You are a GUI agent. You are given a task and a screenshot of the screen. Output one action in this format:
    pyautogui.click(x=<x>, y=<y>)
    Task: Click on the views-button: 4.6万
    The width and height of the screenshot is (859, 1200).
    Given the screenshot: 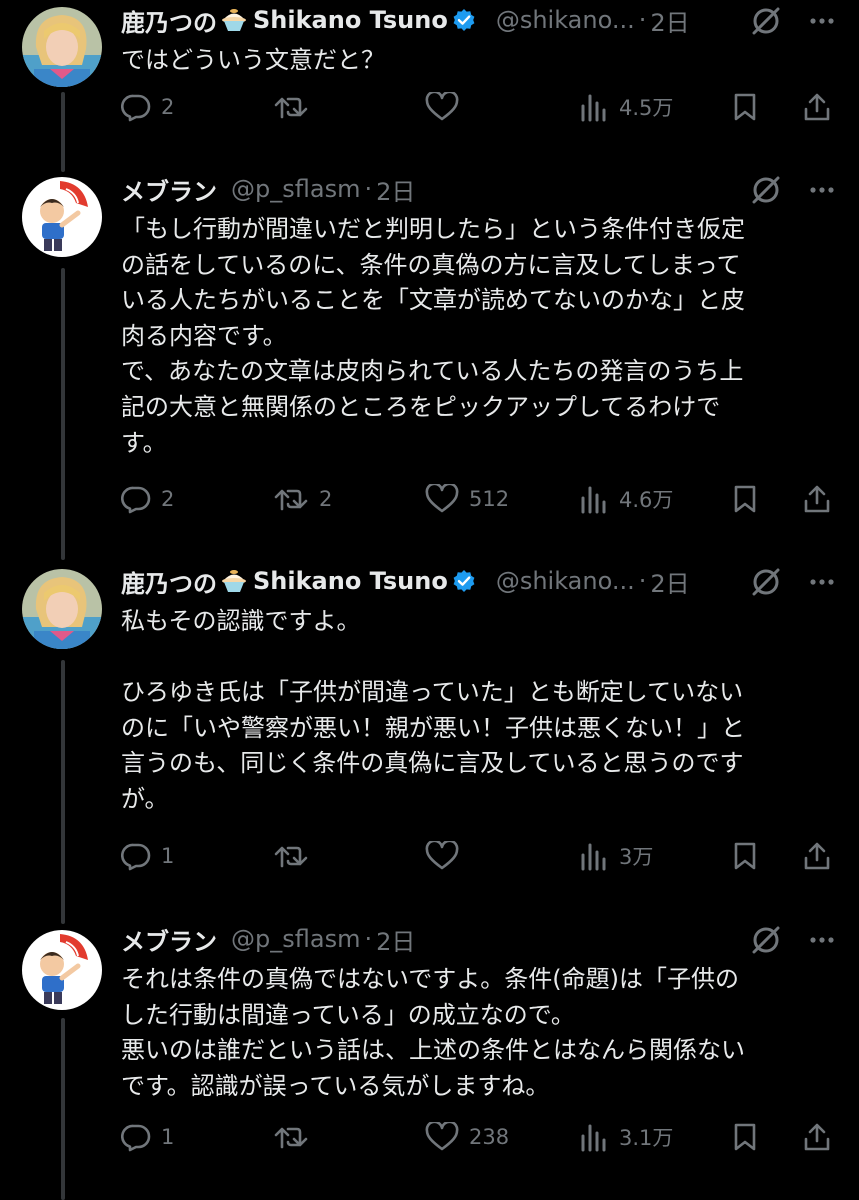 What is the action you would take?
    pyautogui.click(x=626, y=499)
    